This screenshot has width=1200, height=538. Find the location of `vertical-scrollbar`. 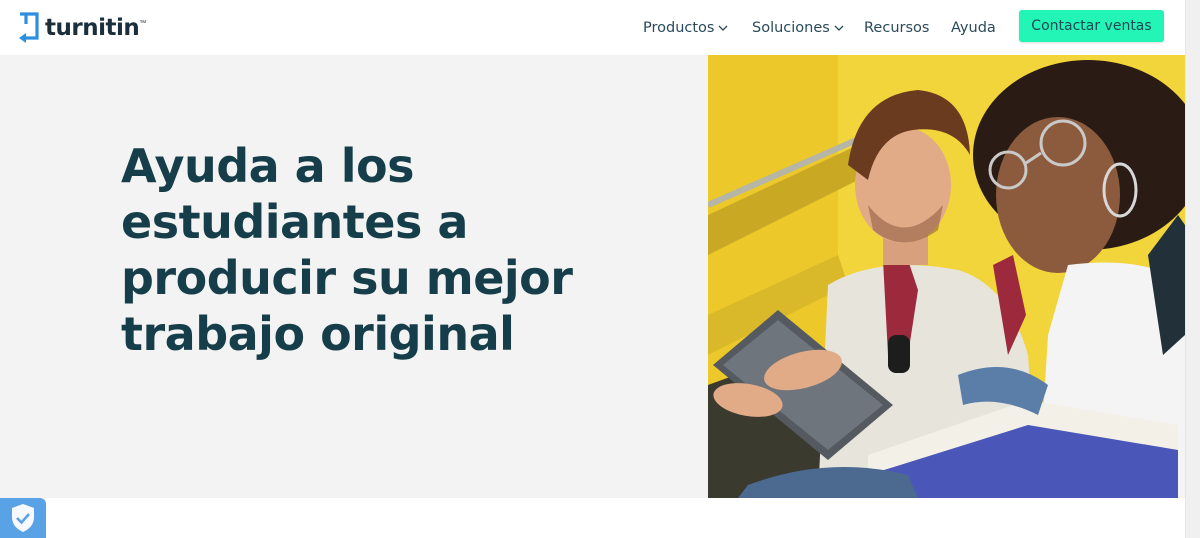

vertical-scrollbar is located at coordinates (1192, 269).